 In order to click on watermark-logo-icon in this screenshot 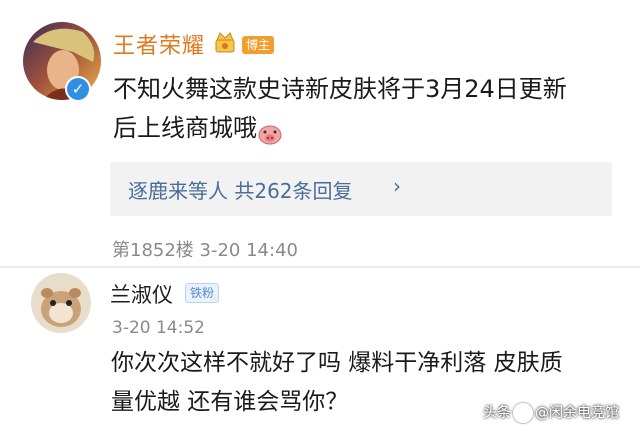, I will do `click(523, 413)`.